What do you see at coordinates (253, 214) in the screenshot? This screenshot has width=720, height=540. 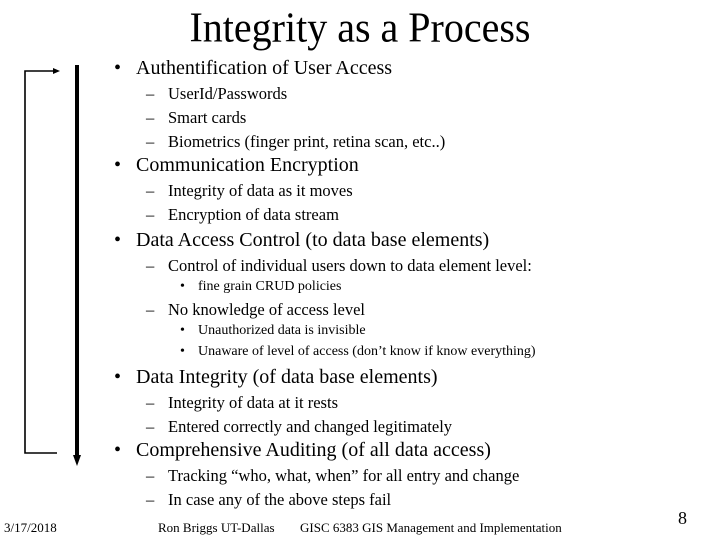 I see `subbullet-text: Encryption of data stream` at bounding box center [253, 214].